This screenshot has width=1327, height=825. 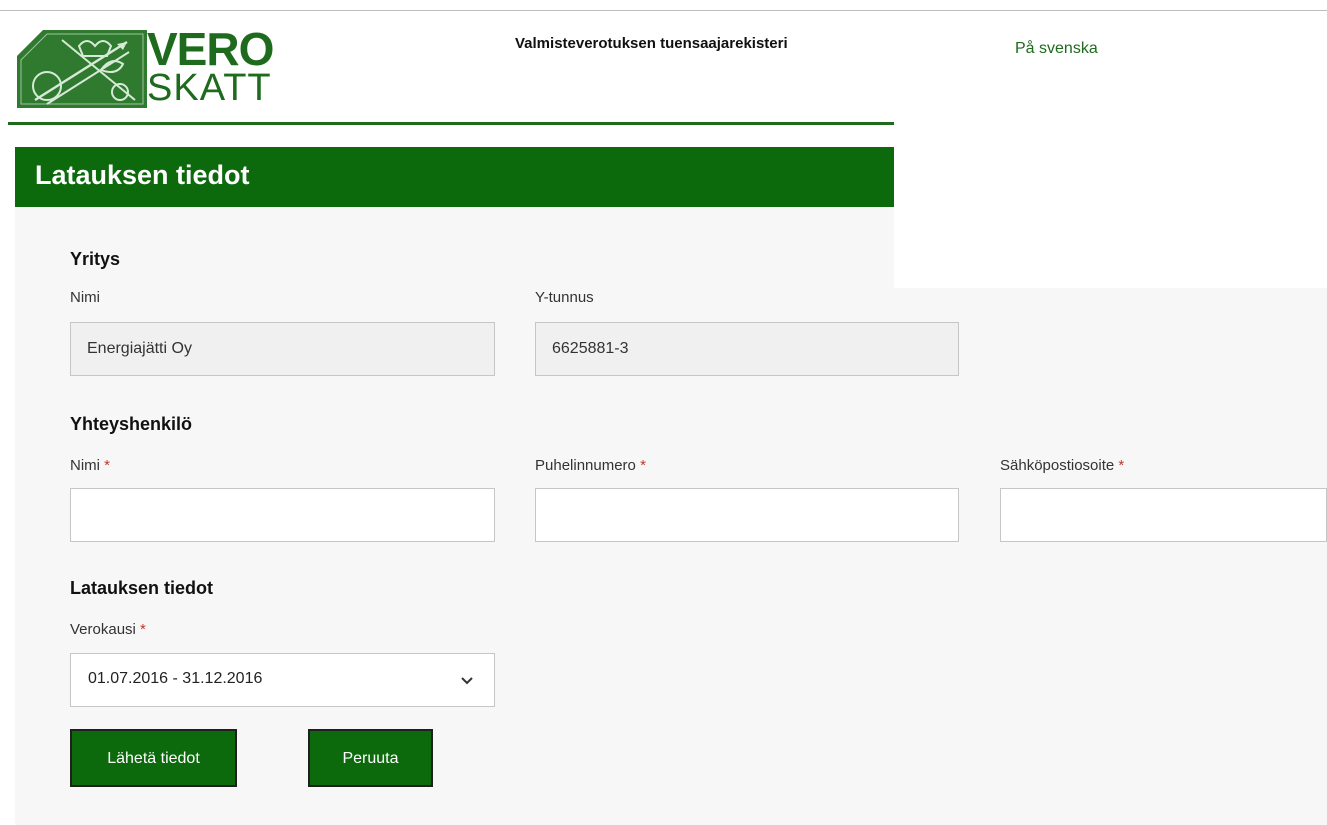 What do you see at coordinates (210, 49) in the screenshot?
I see `logo-text-vero: VERO` at bounding box center [210, 49].